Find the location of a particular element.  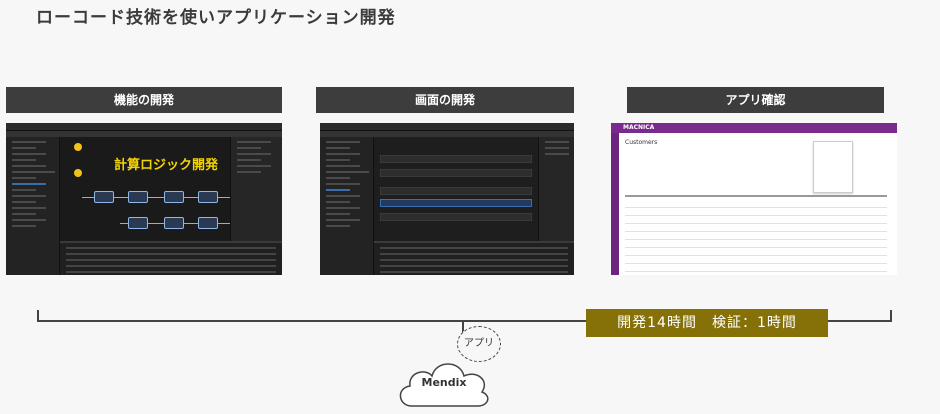

cloud-label: Mendix is located at coordinates (444, 382).